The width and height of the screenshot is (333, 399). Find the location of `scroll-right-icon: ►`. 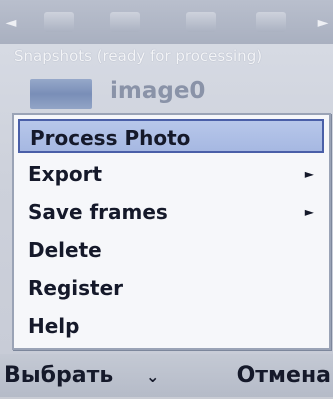

scroll-right-icon: ► is located at coordinates (323, 23).